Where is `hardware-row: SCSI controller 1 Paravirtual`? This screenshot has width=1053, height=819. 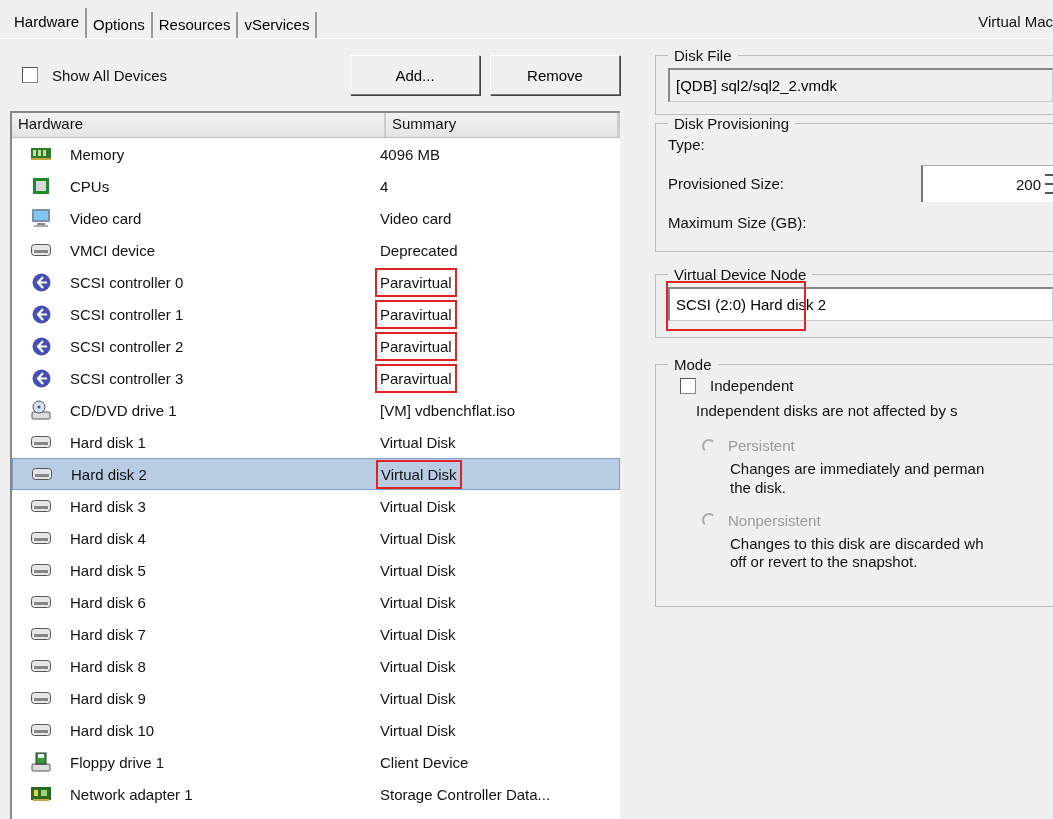 hardware-row: SCSI controller 1 Paravirtual is located at coordinates (316, 314).